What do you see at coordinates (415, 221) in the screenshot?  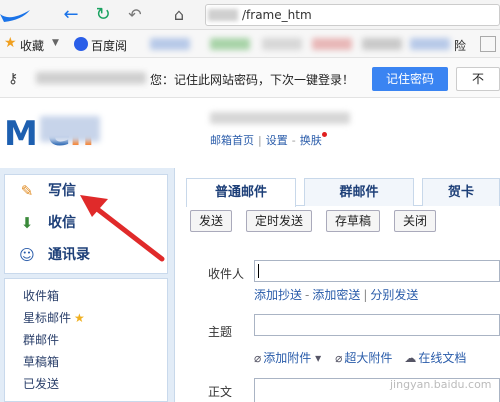 I see `close-button: 关闭` at bounding box center [415, 221].